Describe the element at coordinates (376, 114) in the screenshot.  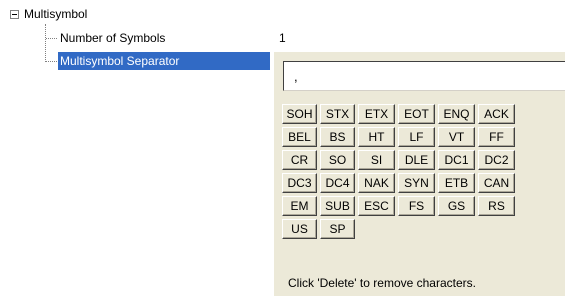
I see `key-etx-button: ETX` at that location.